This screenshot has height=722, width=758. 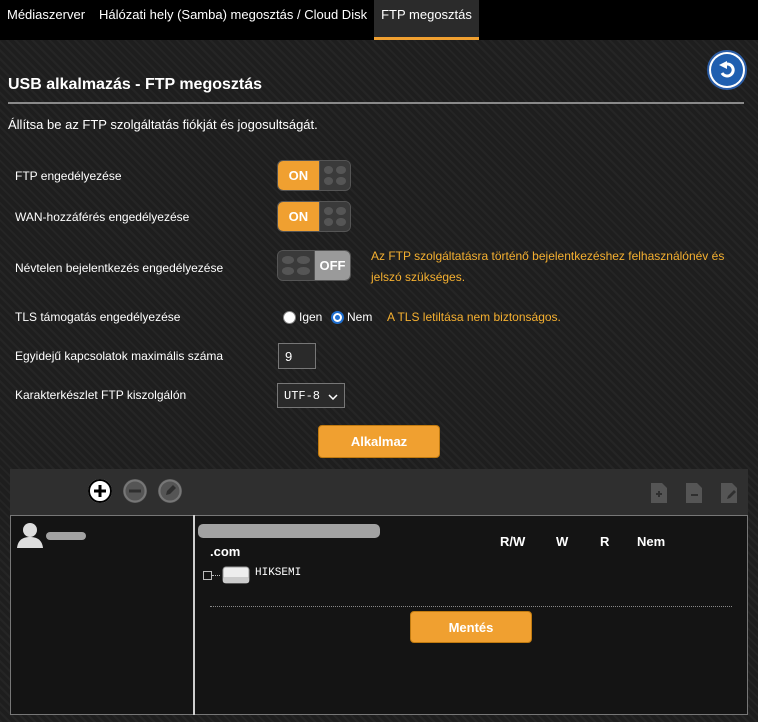 I want to click on charset-label: Karakterkészlet FTP kiszolgálón, so click(x=101, y=395).